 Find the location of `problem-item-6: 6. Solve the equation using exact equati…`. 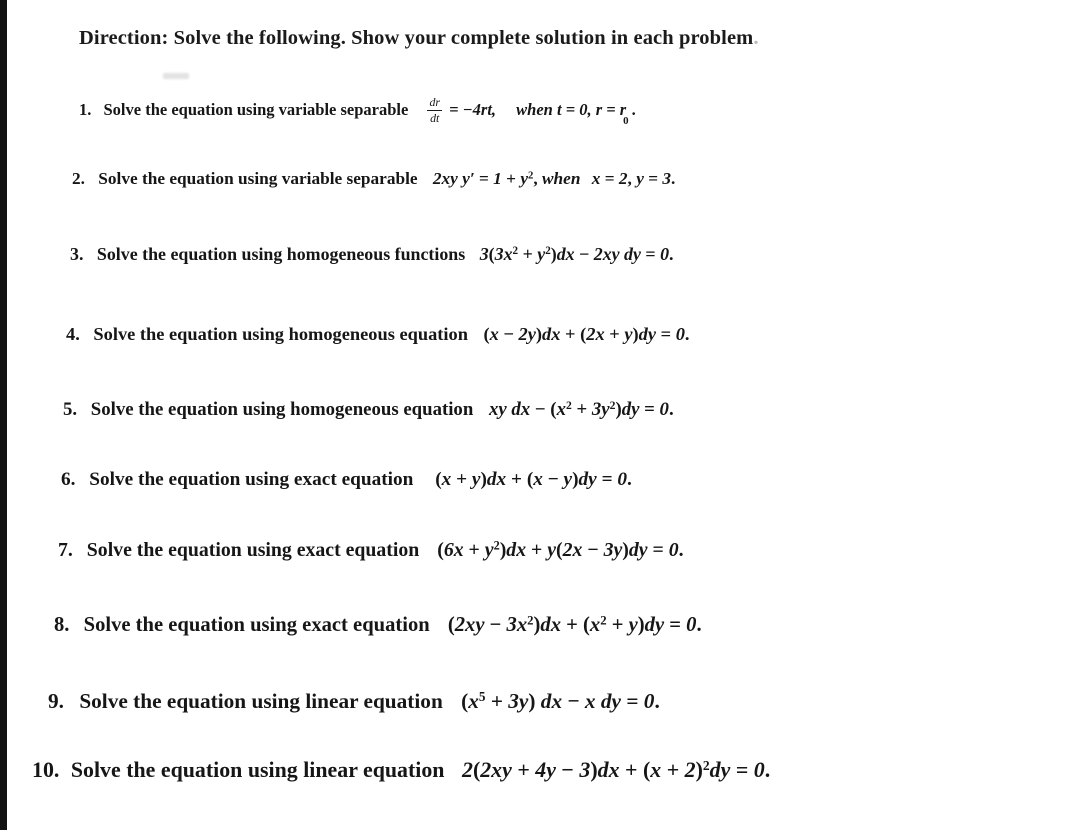

problem-item-6: 6. Solve the equation using exact equati… is located at coordinates (346, 480).